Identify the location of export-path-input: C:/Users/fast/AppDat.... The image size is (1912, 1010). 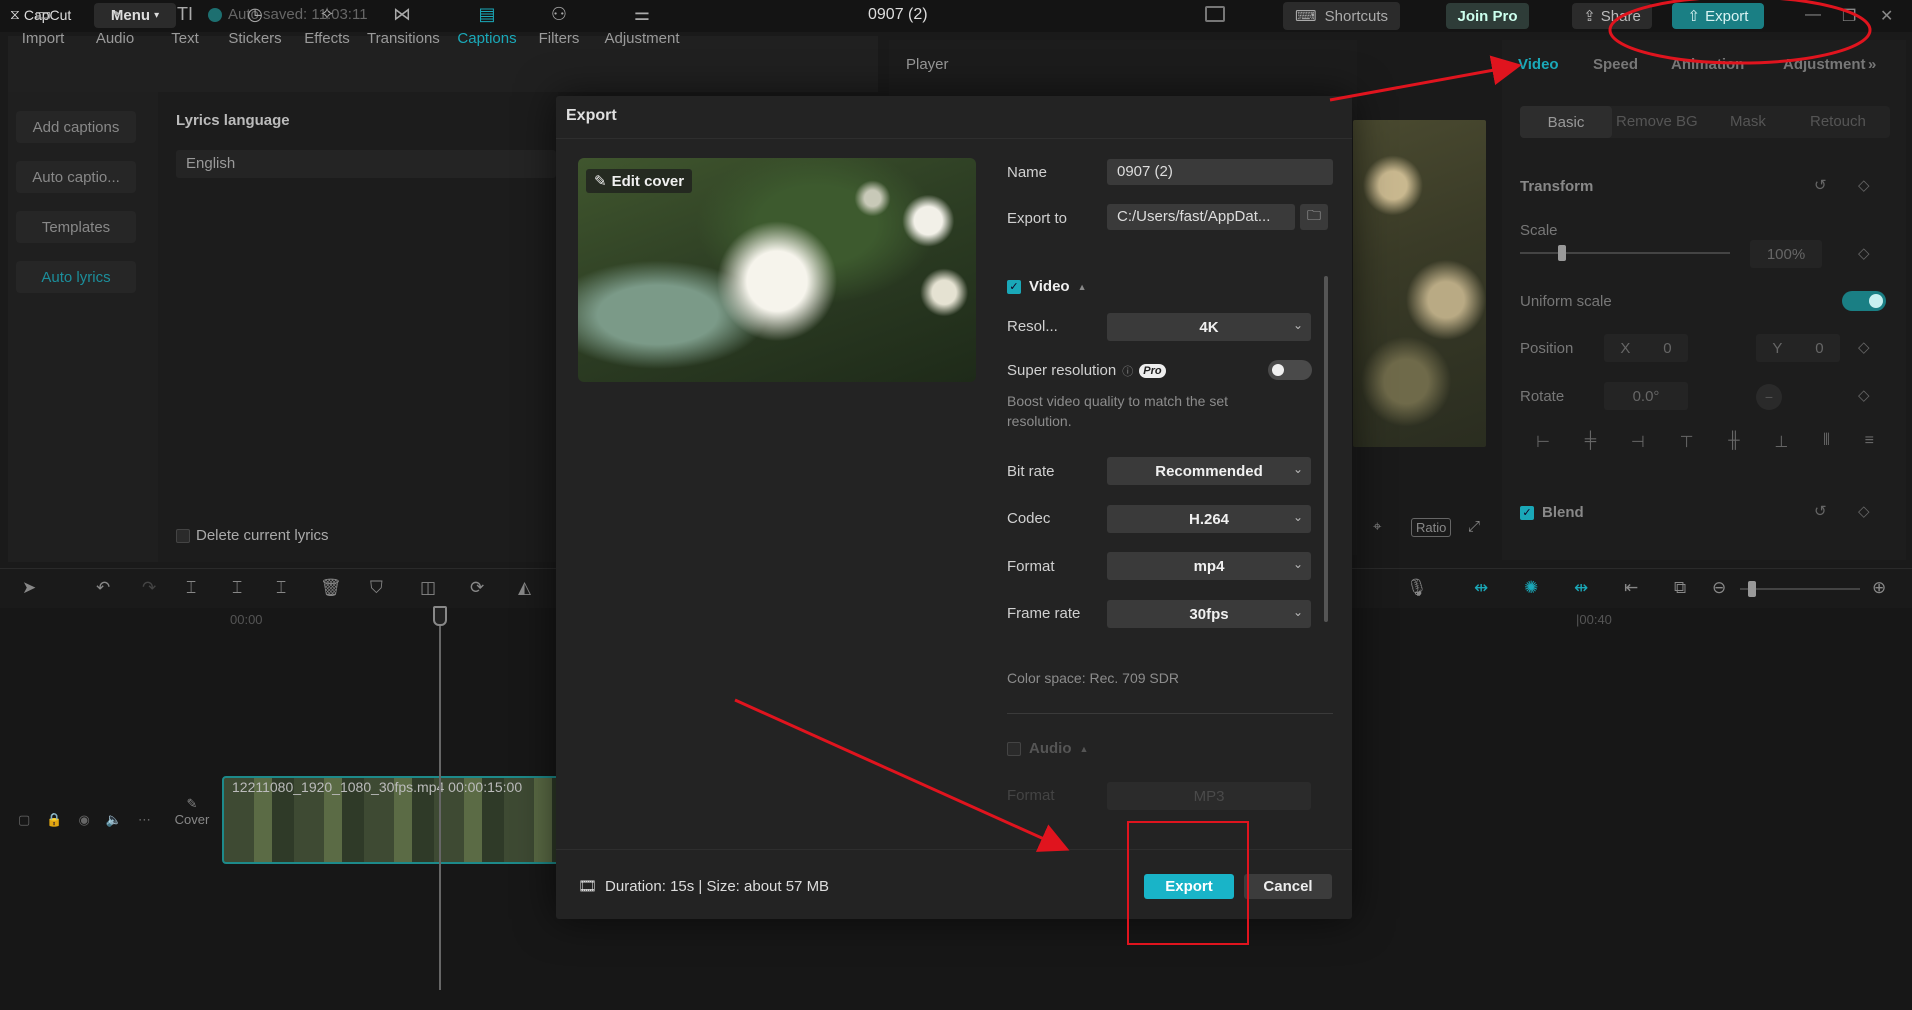
(1201, 217).